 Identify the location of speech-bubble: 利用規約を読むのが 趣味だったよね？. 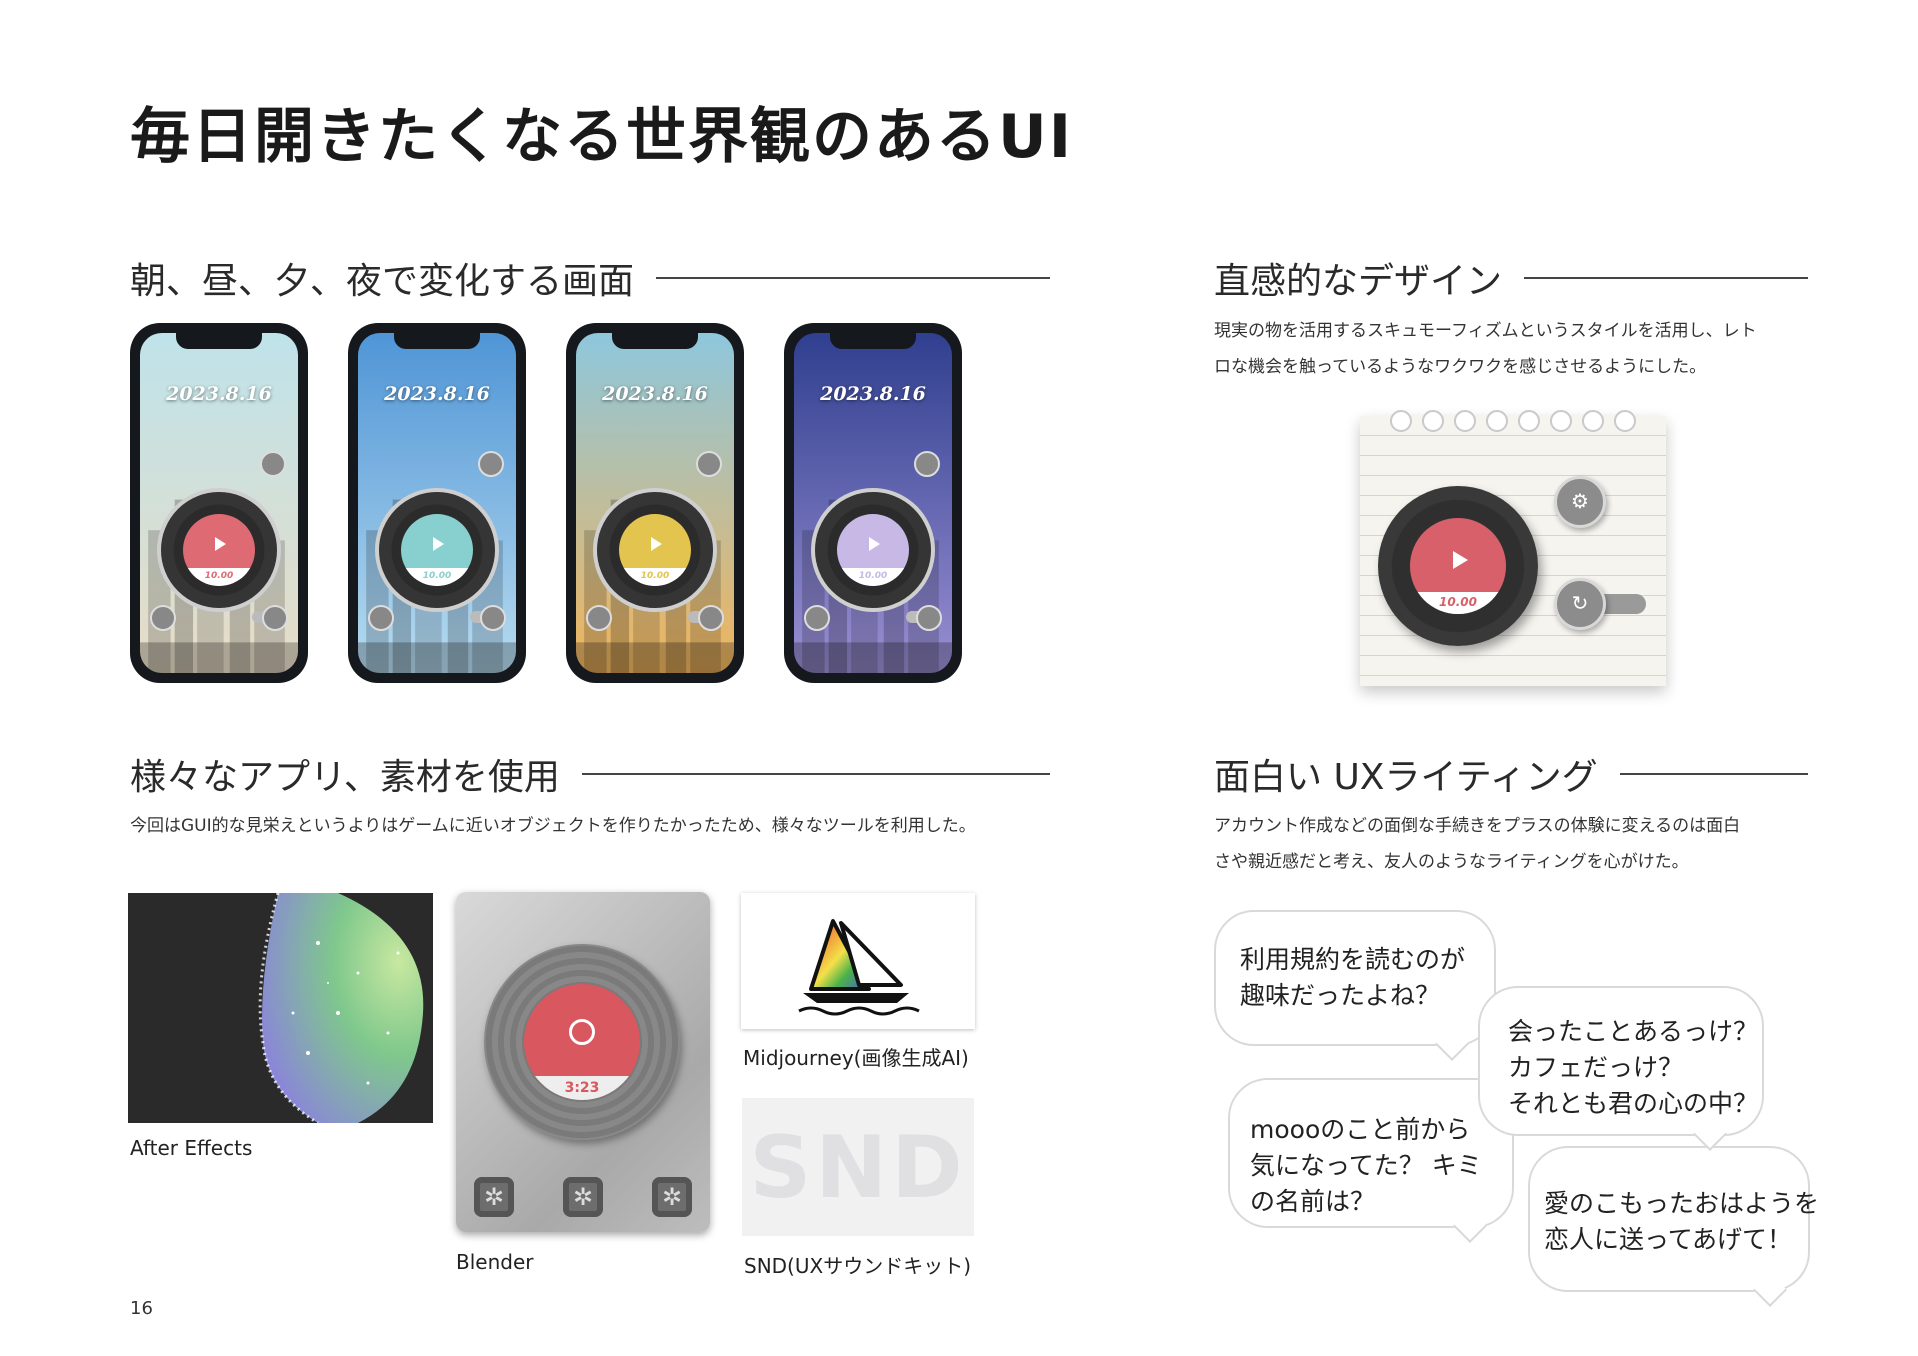
(1355, 985).